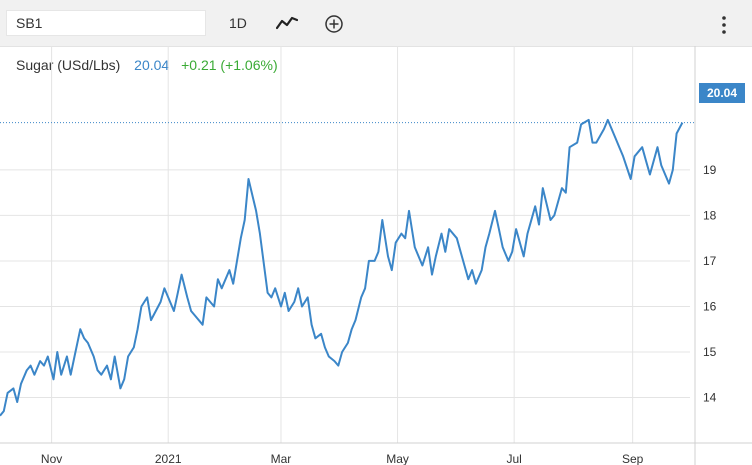  Describe the element at coordinates (334, 24) in the screenshot. I see `add-indicator-icon` at that location.